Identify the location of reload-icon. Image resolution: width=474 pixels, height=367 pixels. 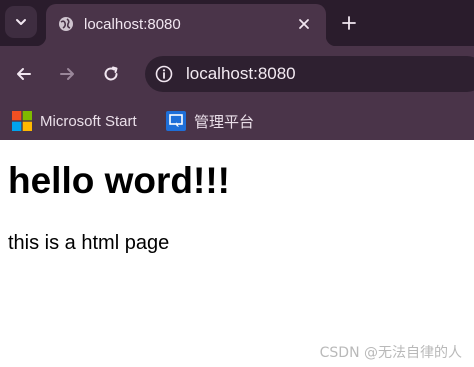
(111, 73).